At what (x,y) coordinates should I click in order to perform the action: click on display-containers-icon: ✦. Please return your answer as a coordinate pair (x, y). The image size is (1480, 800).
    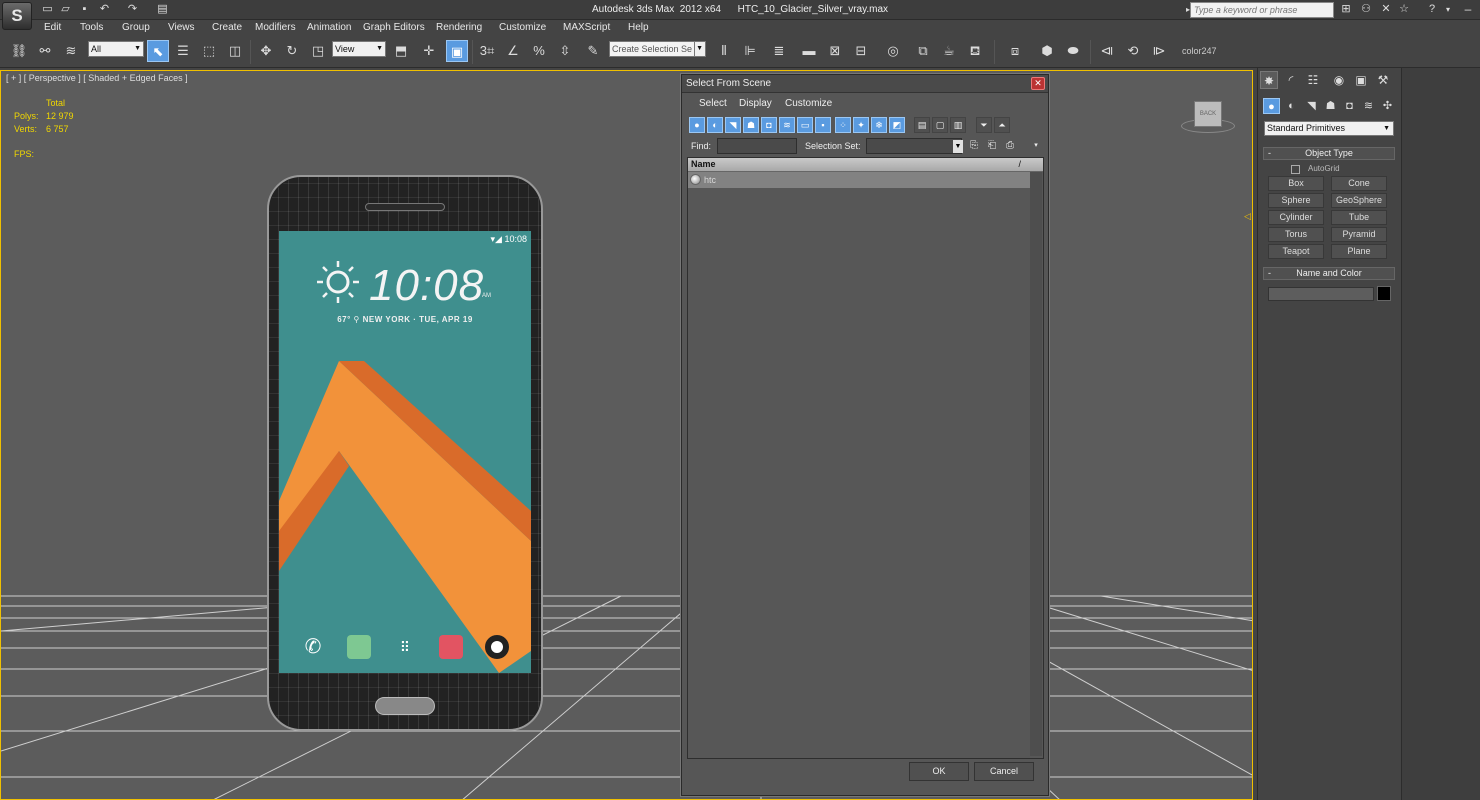
    Looking at the image, I should click on (861, 125).